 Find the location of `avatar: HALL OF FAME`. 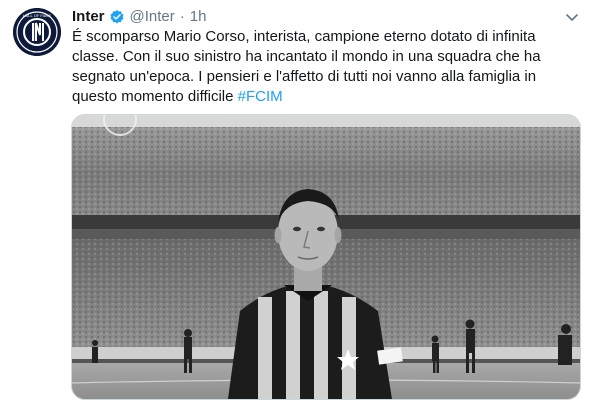

avatar: HALL OF FAME is located at coordinates (37, 32).